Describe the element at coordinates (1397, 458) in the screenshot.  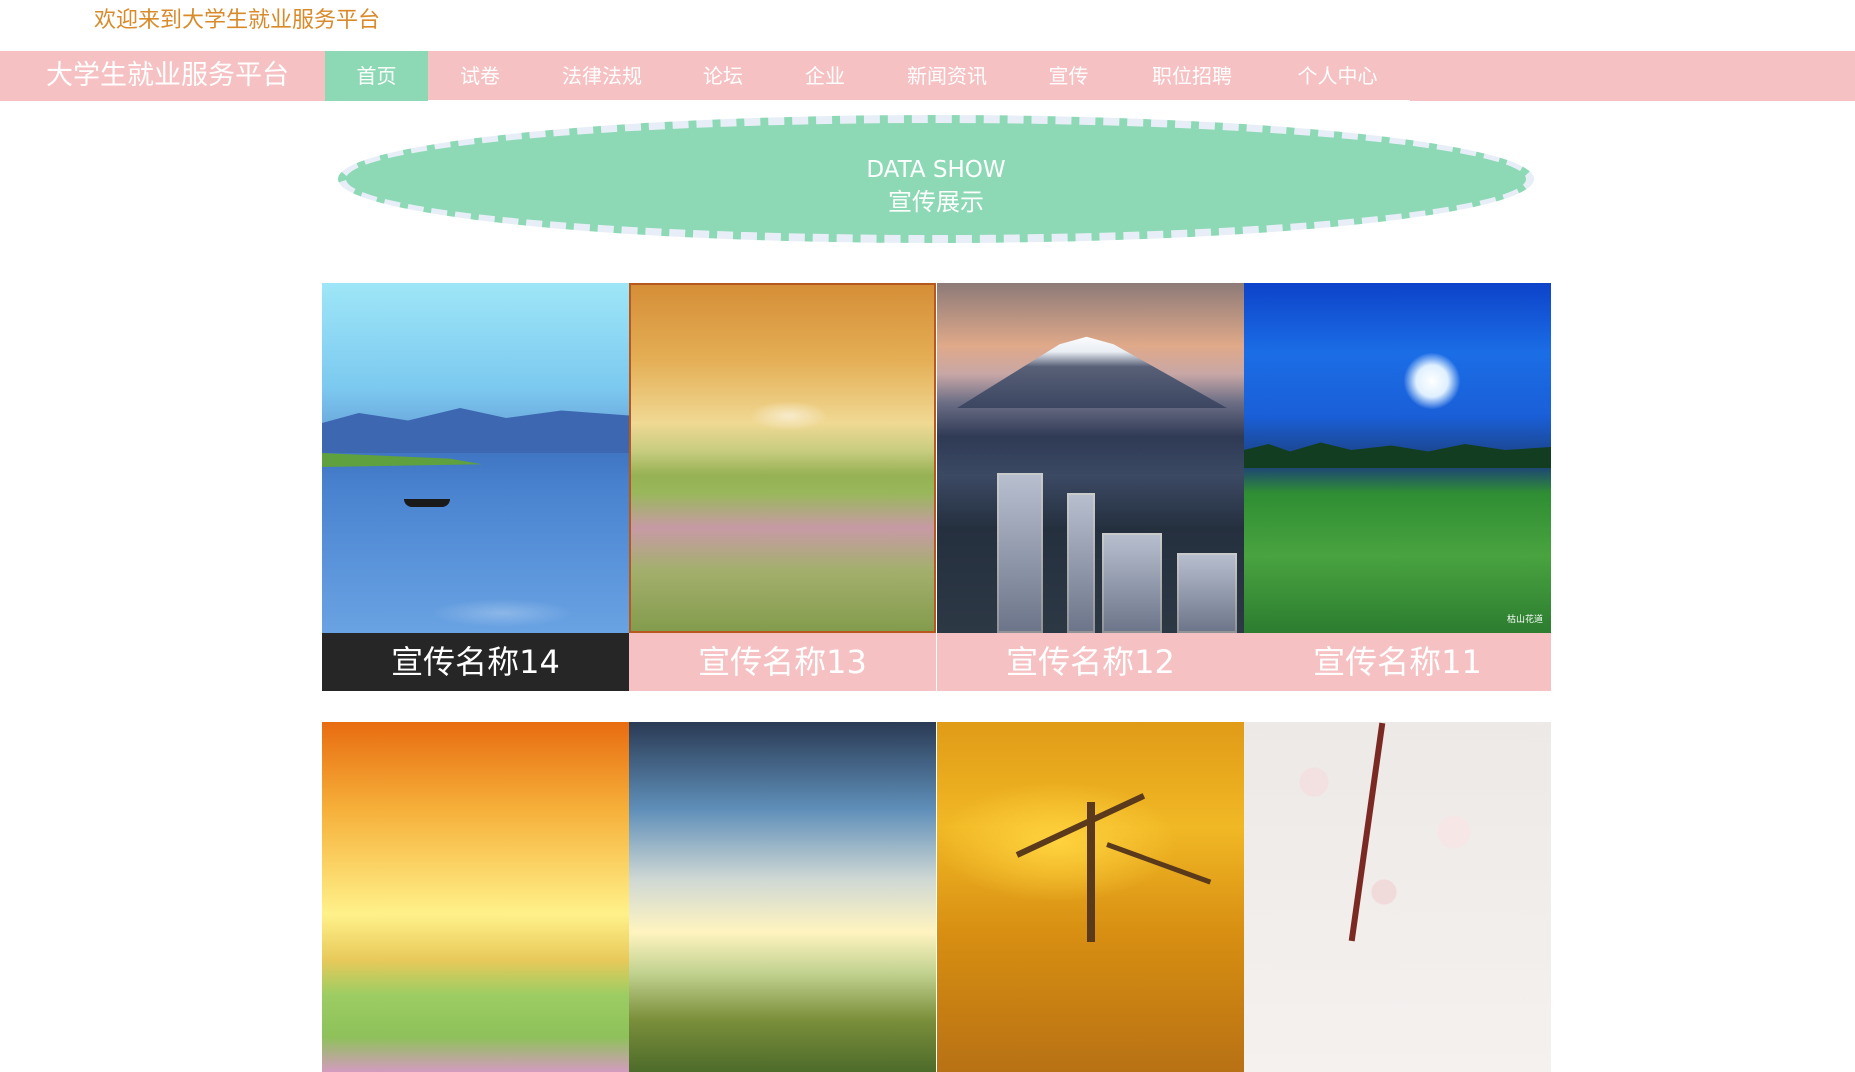
I see `moonlit-meadow-image: 枯山花道` at that location.